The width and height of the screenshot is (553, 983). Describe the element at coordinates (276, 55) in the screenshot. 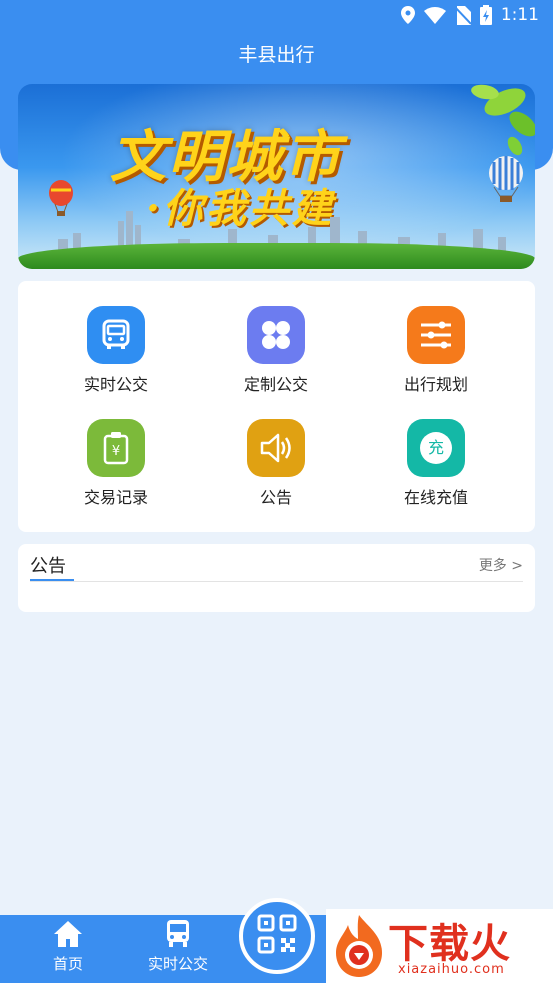

I see `page-title: 丰县出行` at that location.